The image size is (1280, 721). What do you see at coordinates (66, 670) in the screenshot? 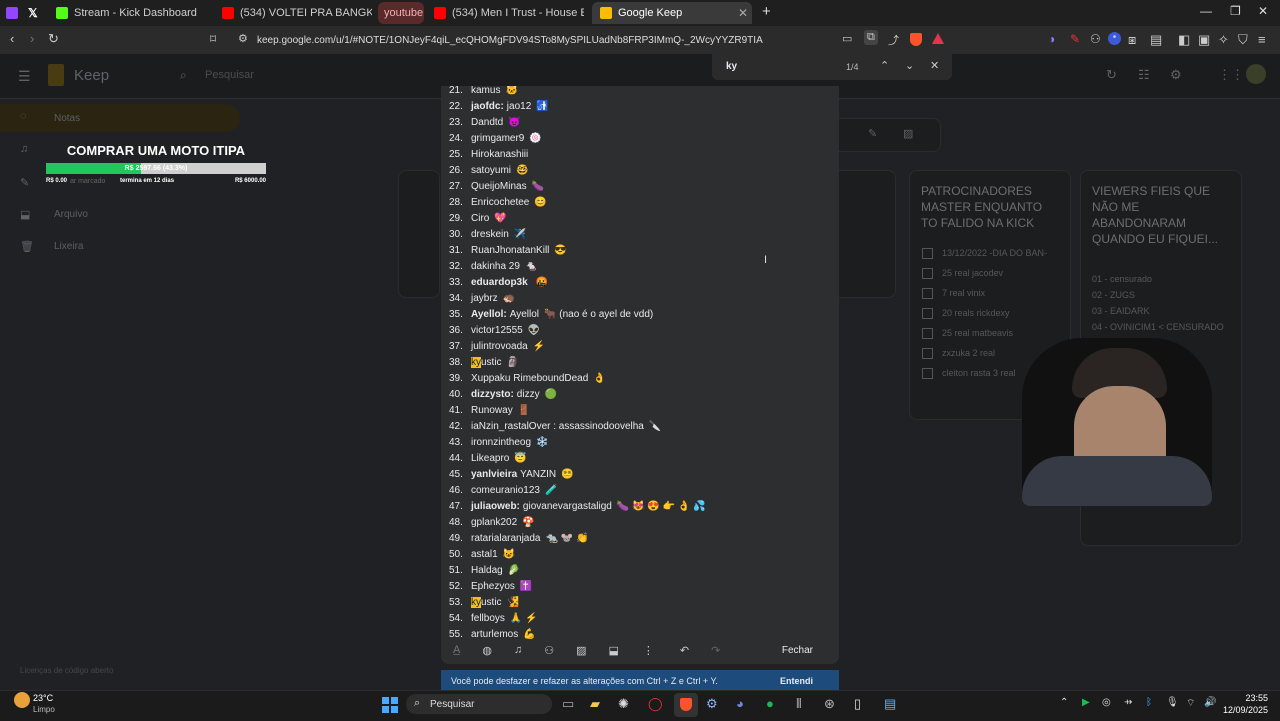
I see `footer-link: Licenças de código aberto` at bounding box center [66, 670].